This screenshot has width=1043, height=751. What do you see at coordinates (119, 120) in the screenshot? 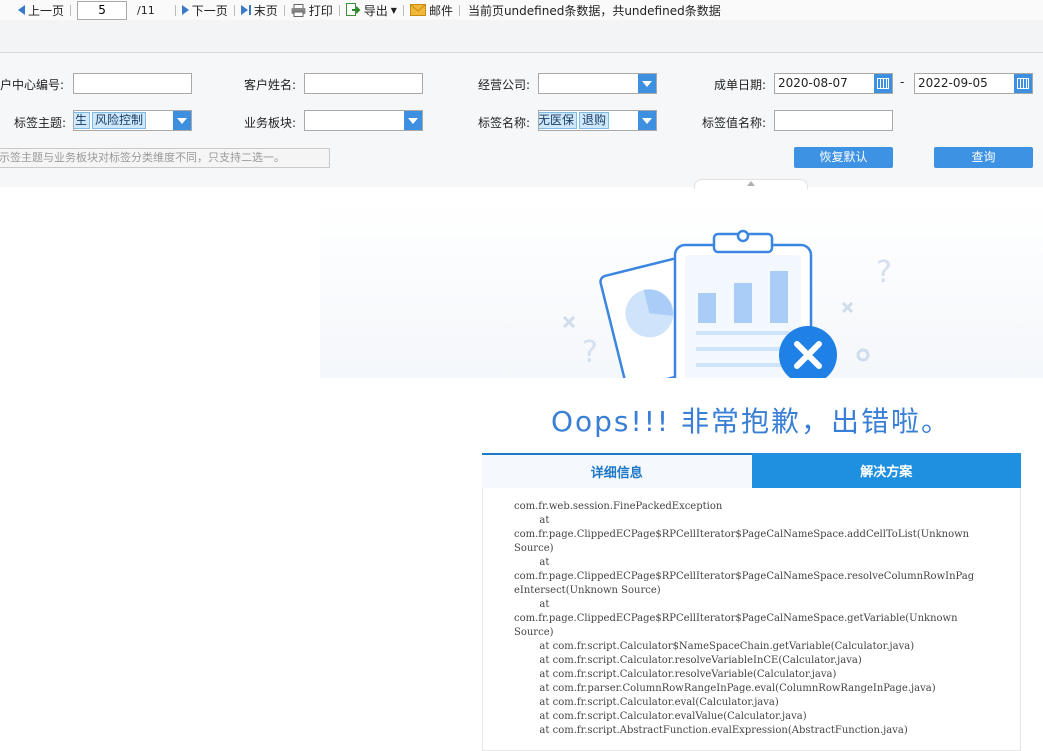
I see `selected-tag: 风险控制` at bounding box center [119, 120].